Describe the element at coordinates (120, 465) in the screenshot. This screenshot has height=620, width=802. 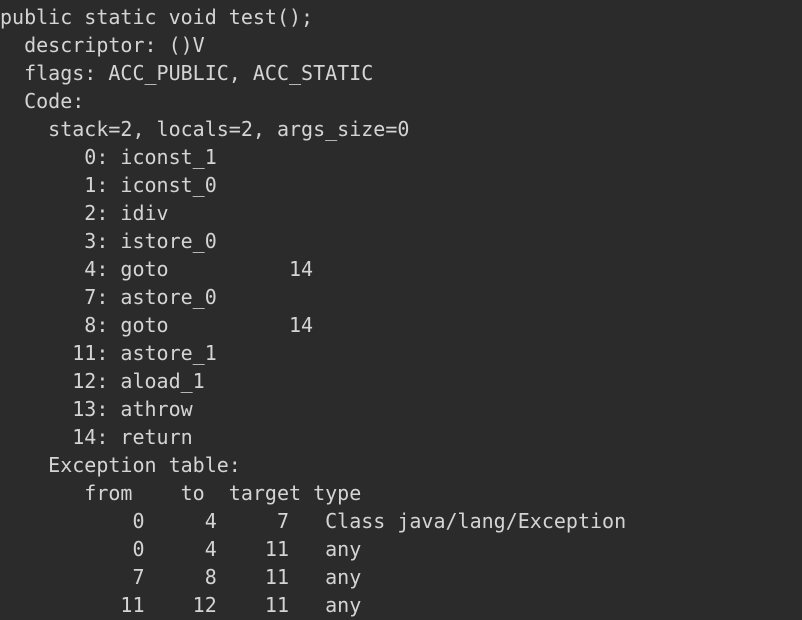
I see `exception-table-header: Exception table:` at that location.